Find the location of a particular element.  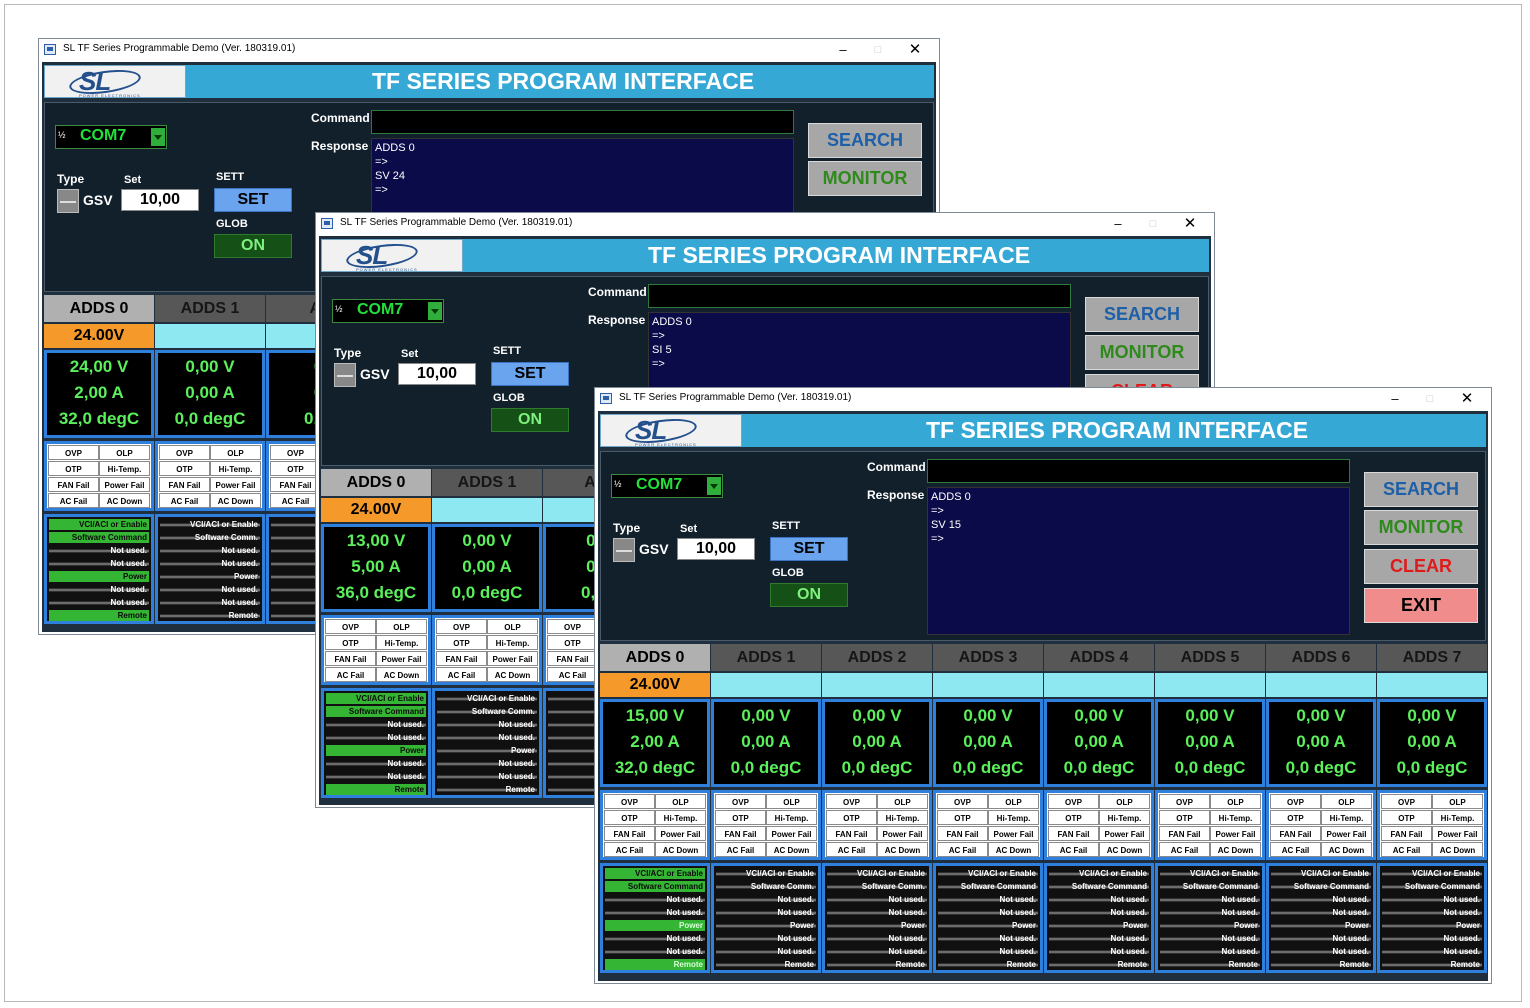

temperature-readout: 0,0 degC is located at coordinates (1210, 767).